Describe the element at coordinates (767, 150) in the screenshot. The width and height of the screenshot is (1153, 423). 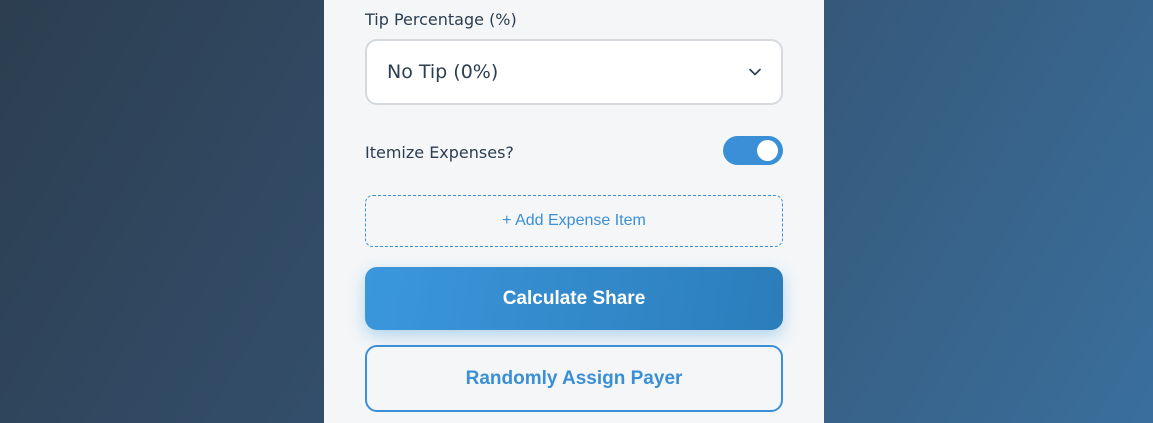
I see `toggle-knob` at that location.